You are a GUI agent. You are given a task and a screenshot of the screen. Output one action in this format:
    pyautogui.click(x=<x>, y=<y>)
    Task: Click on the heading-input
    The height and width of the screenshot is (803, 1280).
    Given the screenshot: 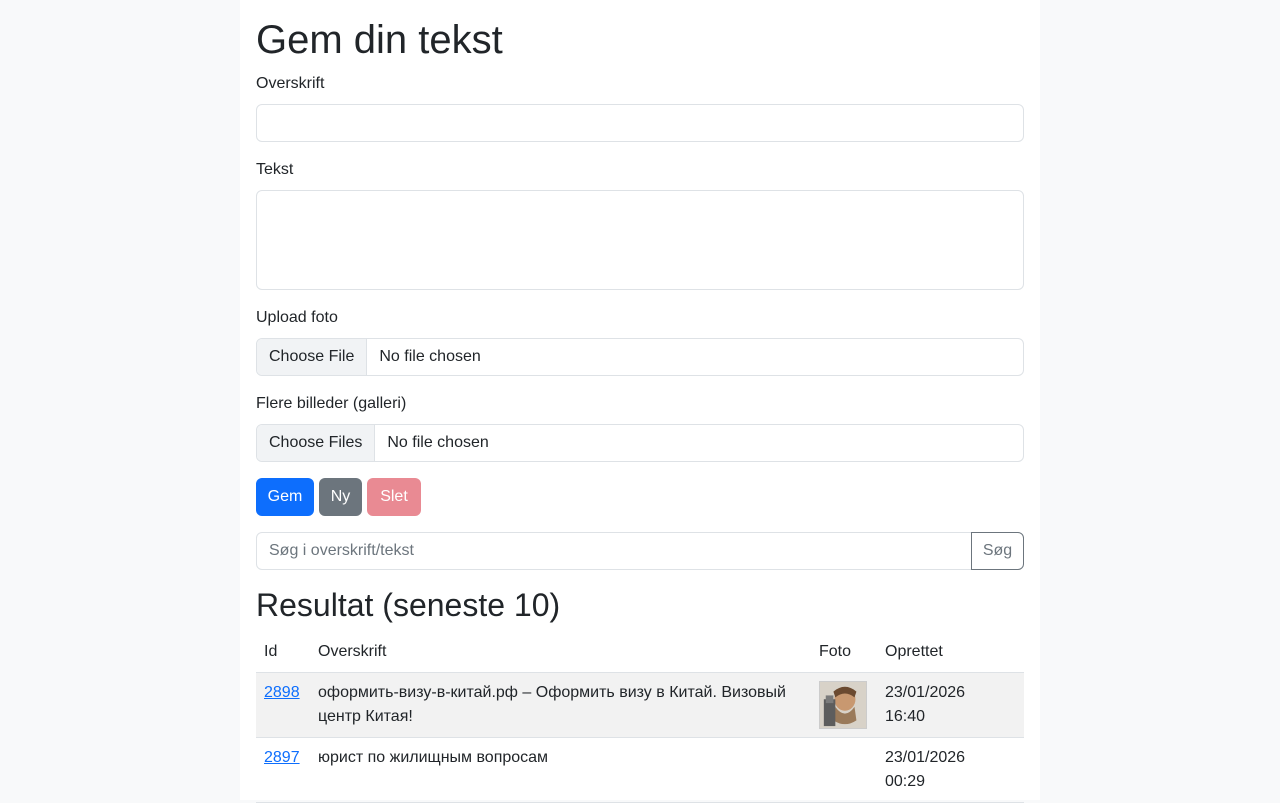 What is the action you would take?
    pyautogui.click(x=640, y=123)
    